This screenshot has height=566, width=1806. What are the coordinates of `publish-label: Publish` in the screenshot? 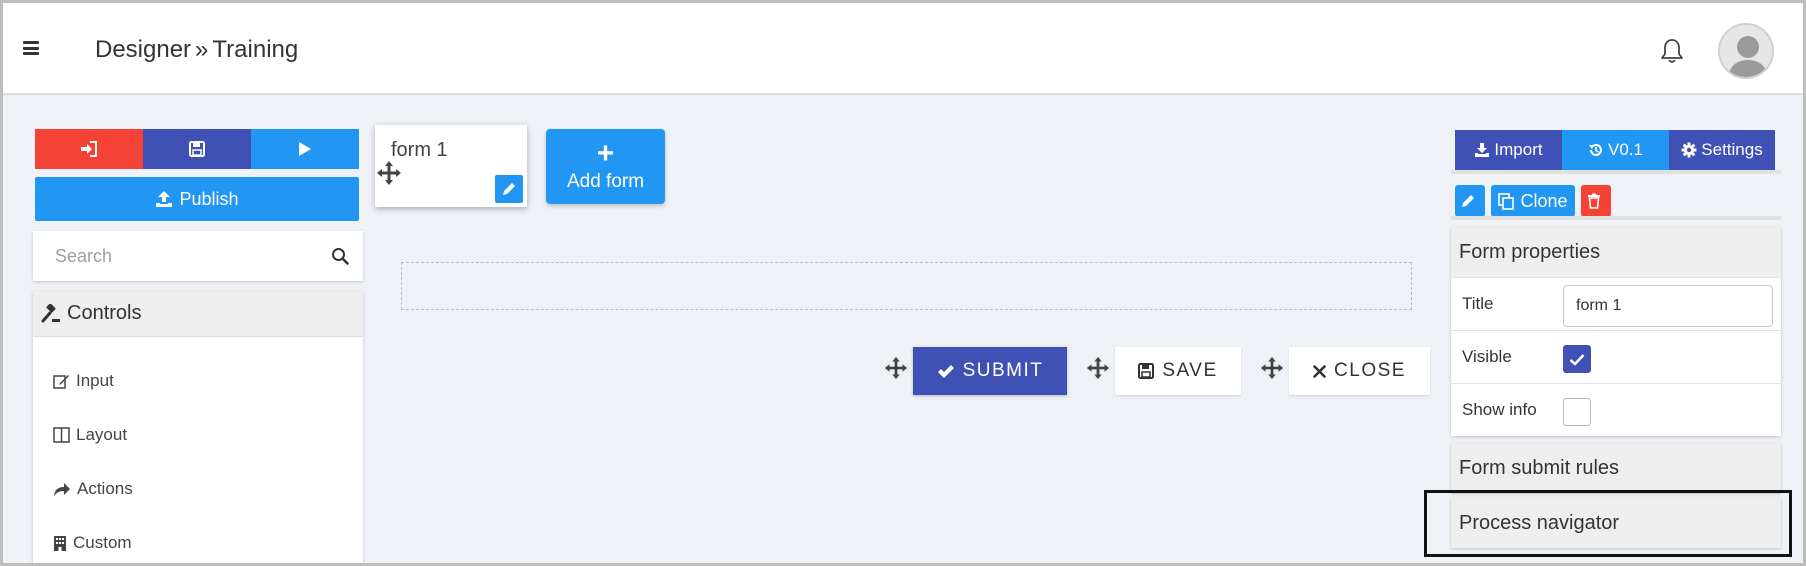 It's located at (209, 198).